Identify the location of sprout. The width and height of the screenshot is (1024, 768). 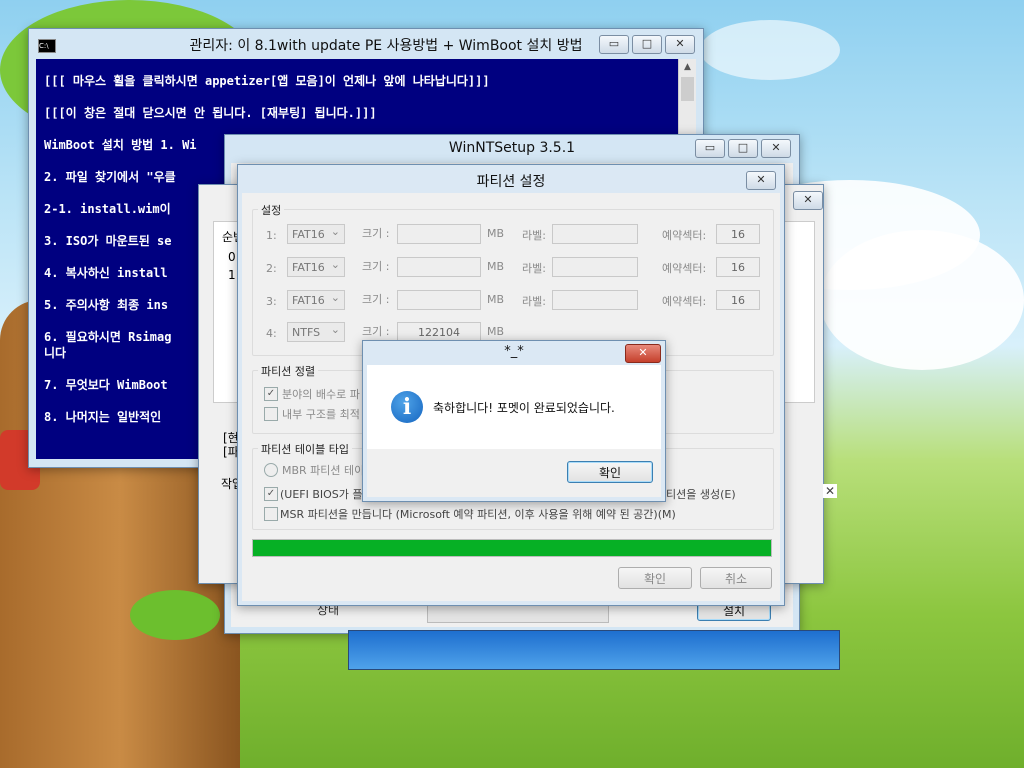
(175, 615).